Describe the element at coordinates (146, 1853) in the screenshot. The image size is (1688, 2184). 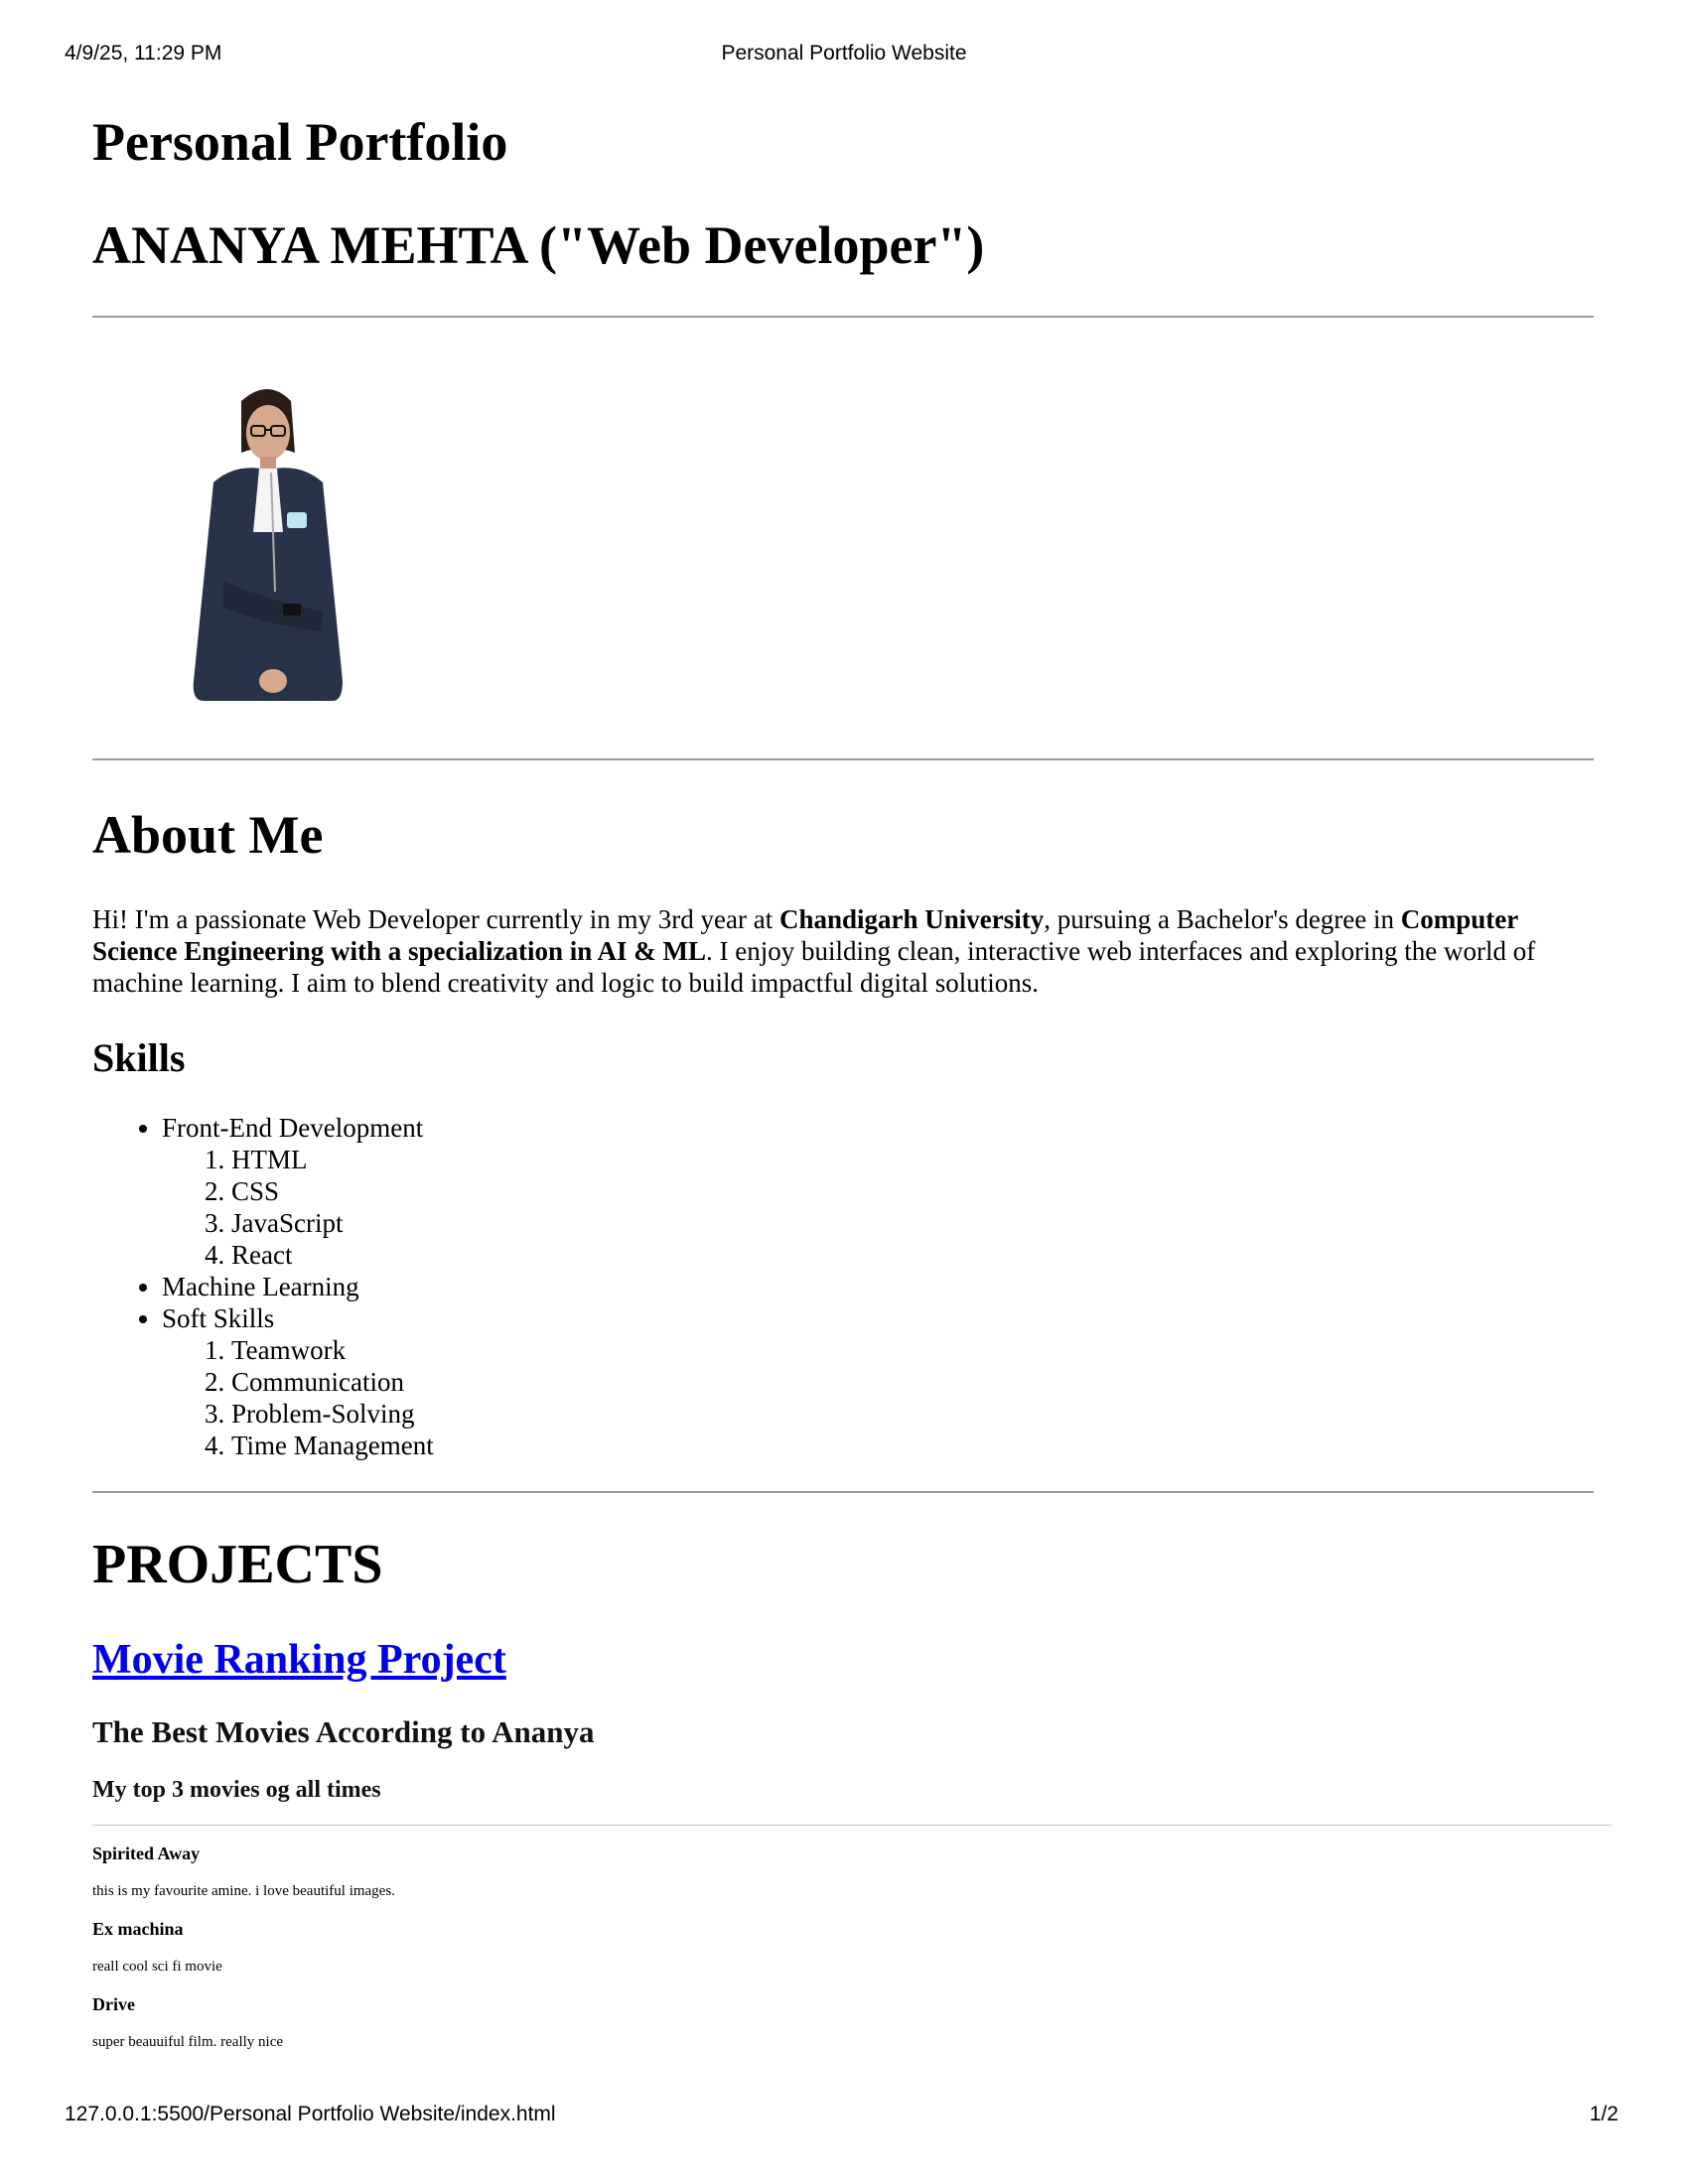
I see `movie-title: Spirited Away` at that location.